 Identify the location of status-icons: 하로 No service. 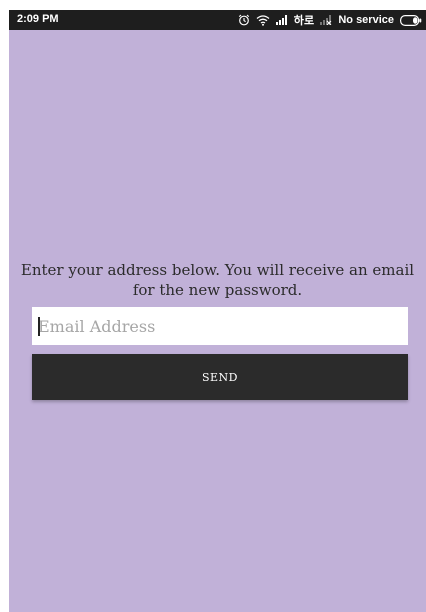
(330, 20).